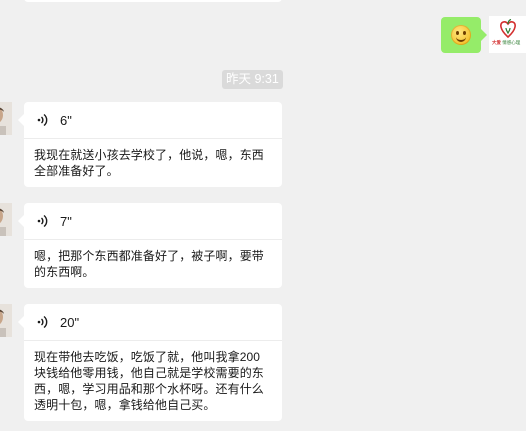 This screenshot has width=526, height=431. I want to click on my-avatar: 大爱 情感心理, so click(507, 34).